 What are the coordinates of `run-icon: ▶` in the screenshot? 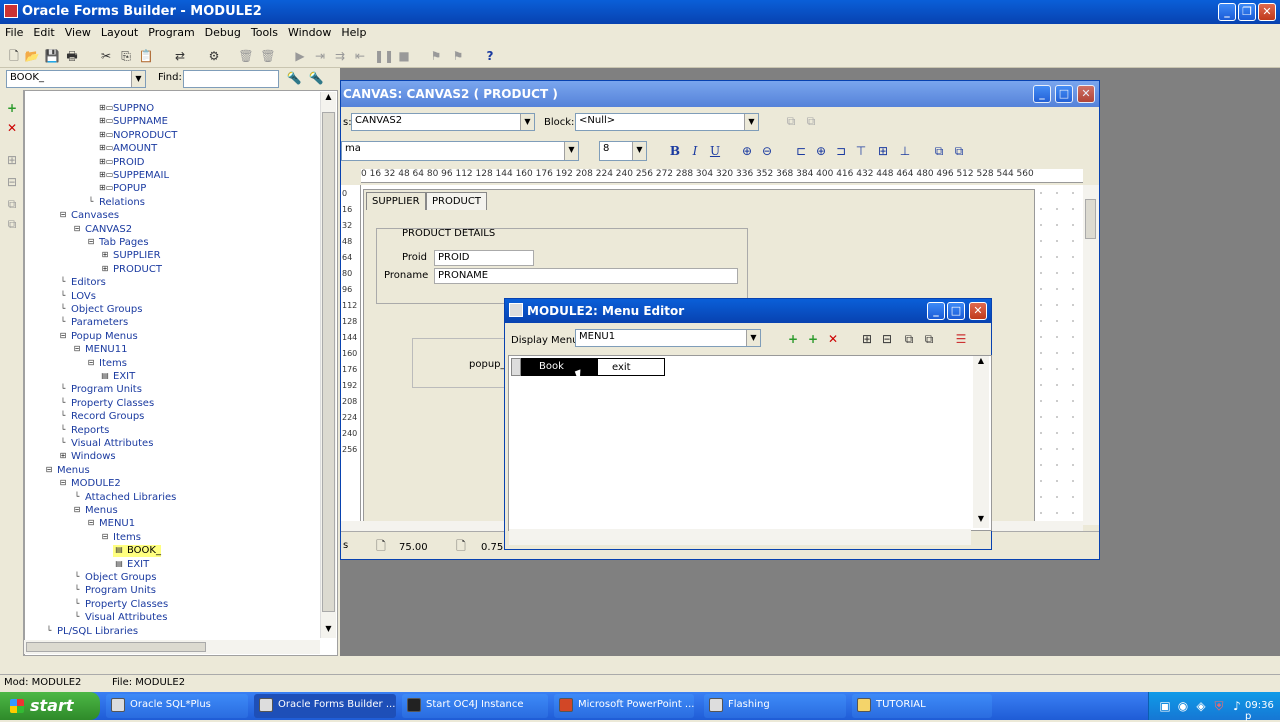 It's located at (300, 56).